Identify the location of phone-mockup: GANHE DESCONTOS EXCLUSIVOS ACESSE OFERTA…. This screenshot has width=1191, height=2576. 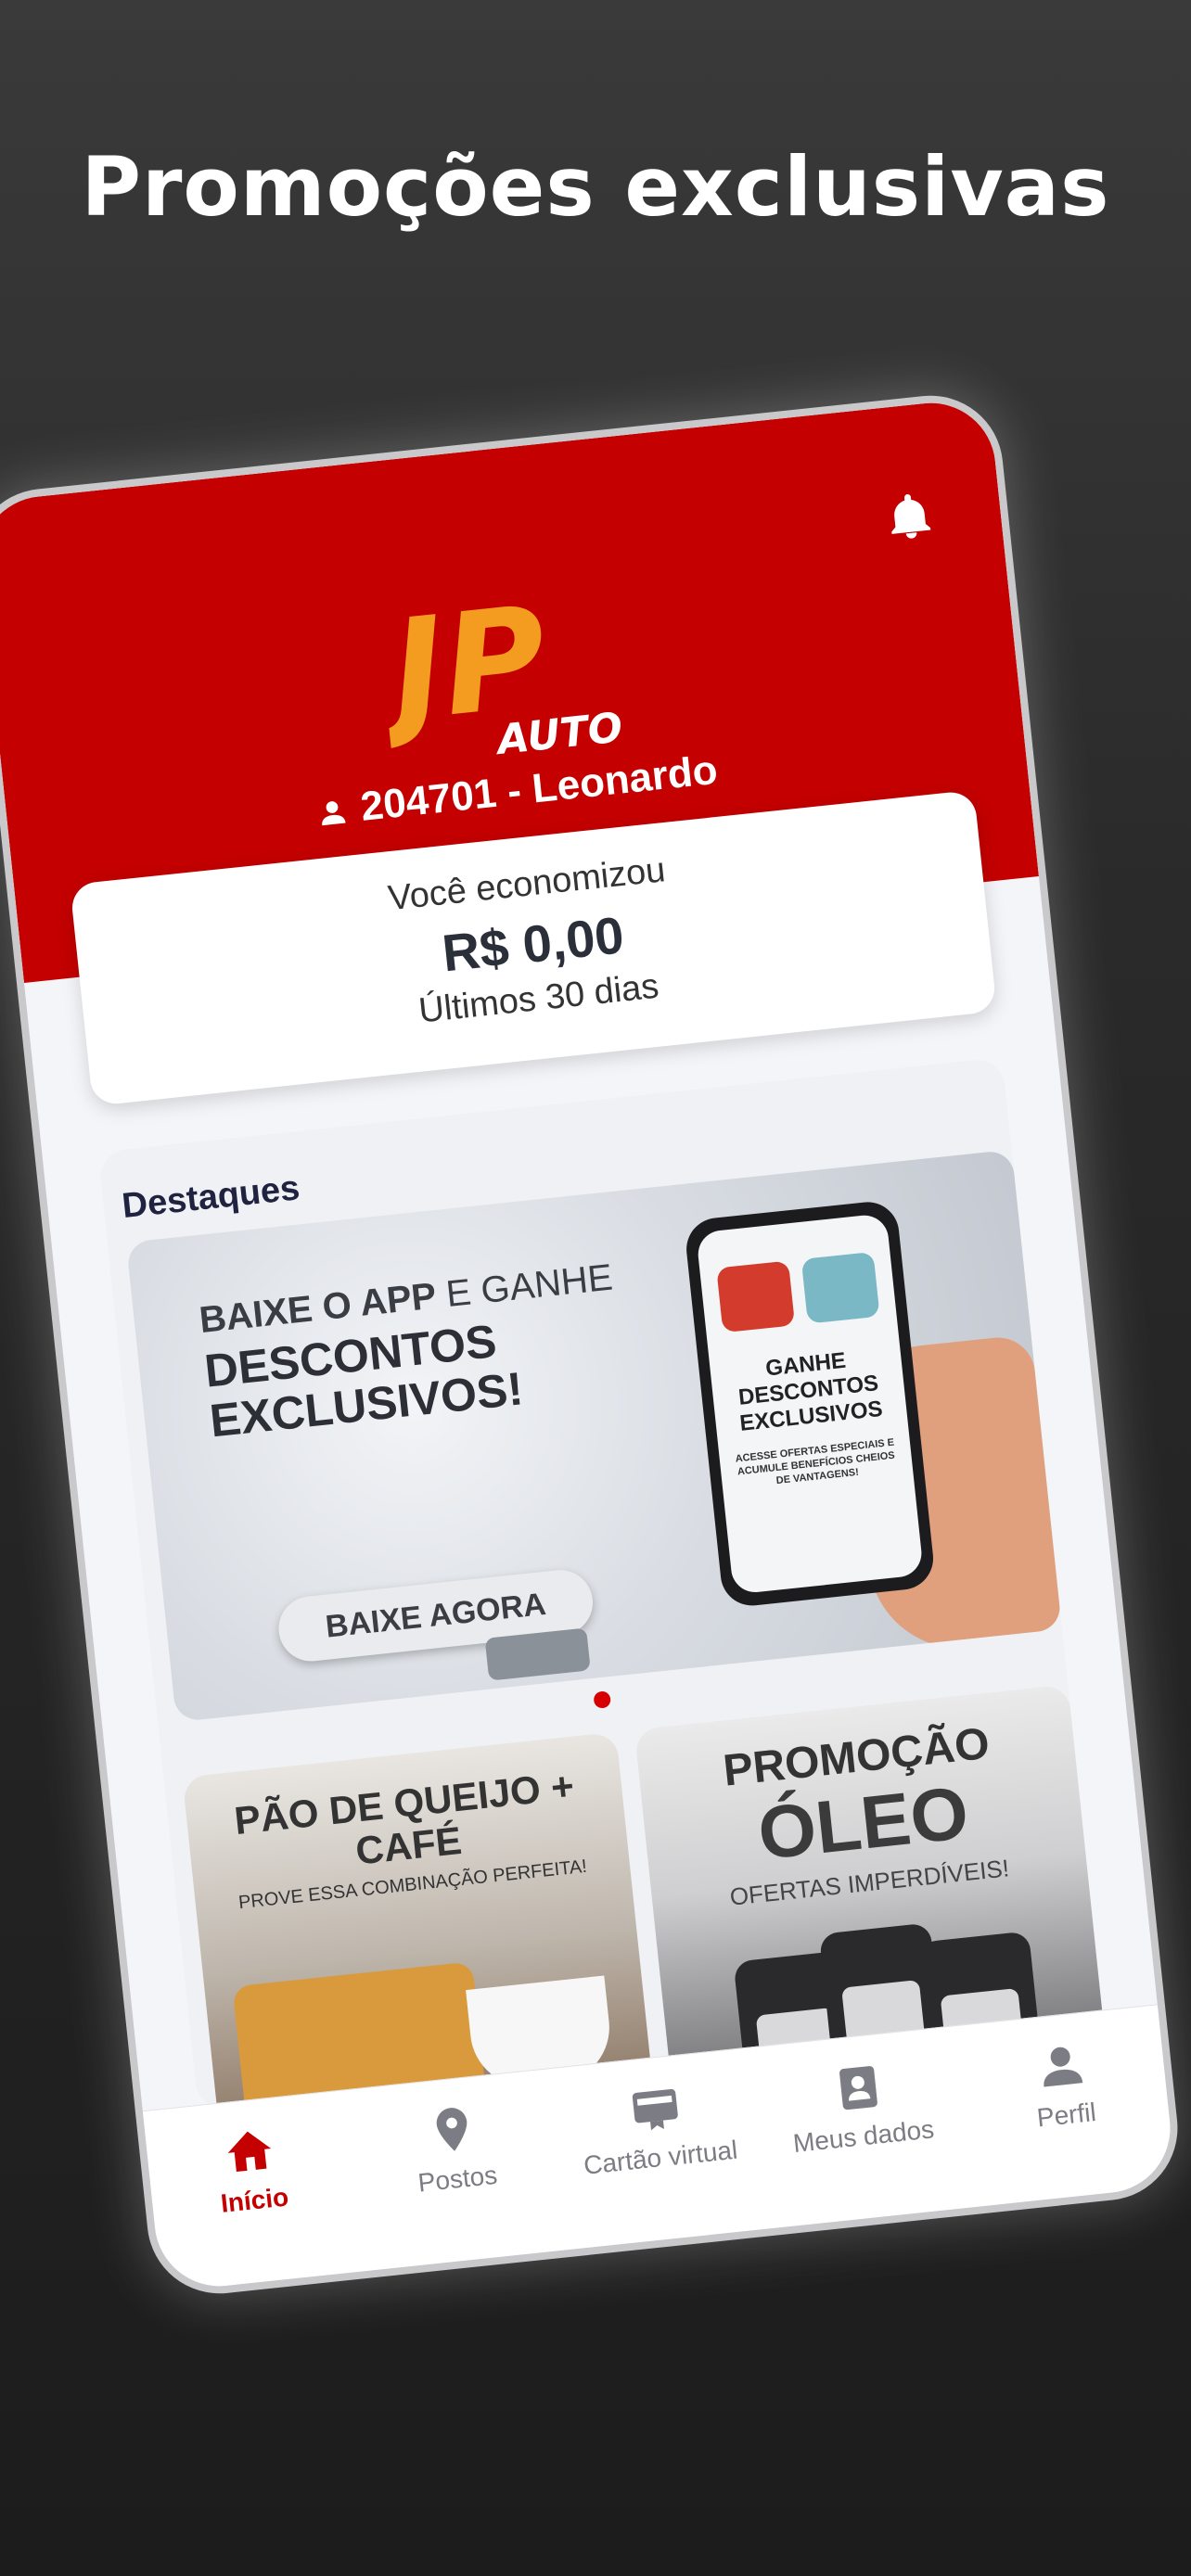
(810, 1404).